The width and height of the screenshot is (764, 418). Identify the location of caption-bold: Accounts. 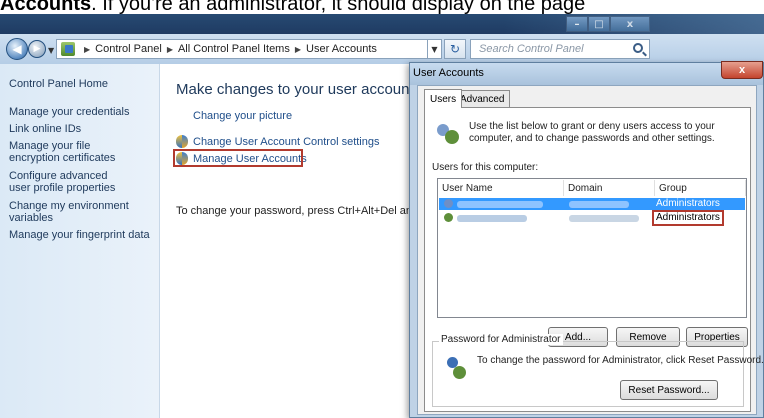
(46, 7).